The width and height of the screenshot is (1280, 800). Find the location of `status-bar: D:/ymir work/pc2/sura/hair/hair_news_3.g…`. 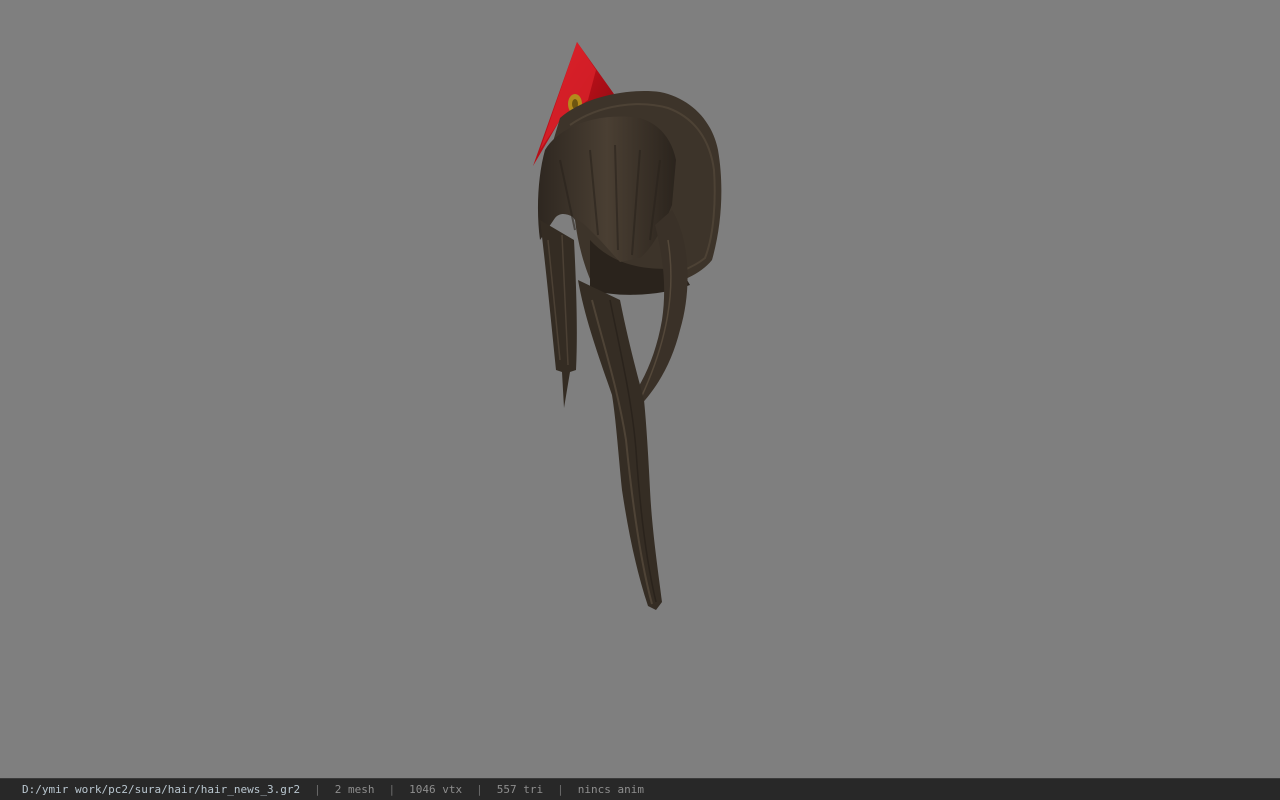

status-bar: D:/ymir work/pc2/sura/hair/hair_news_3.g… is located at coordinates (640, 789).